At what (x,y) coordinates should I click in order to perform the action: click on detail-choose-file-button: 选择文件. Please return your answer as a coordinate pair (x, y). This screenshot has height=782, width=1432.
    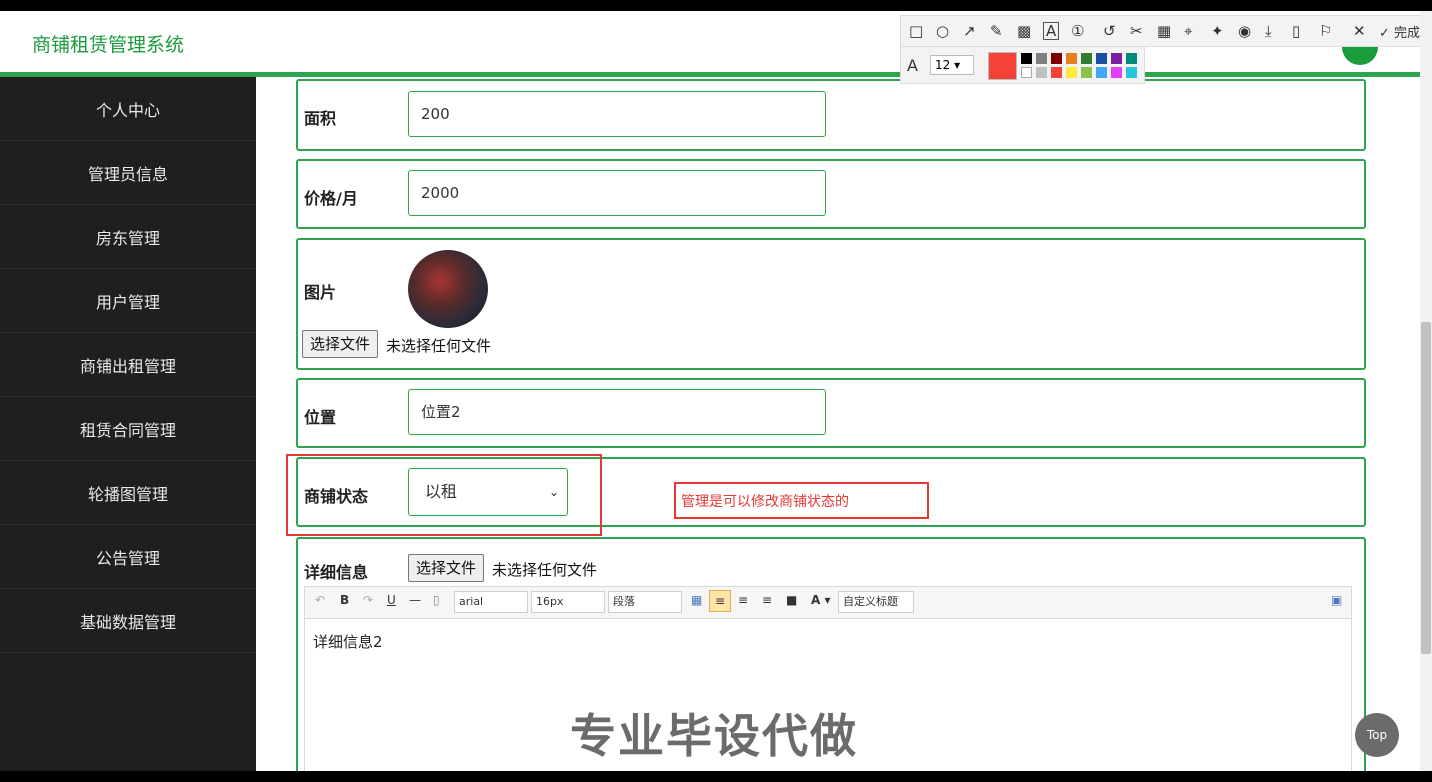
    Looking at the image, I should click on (446, 568).